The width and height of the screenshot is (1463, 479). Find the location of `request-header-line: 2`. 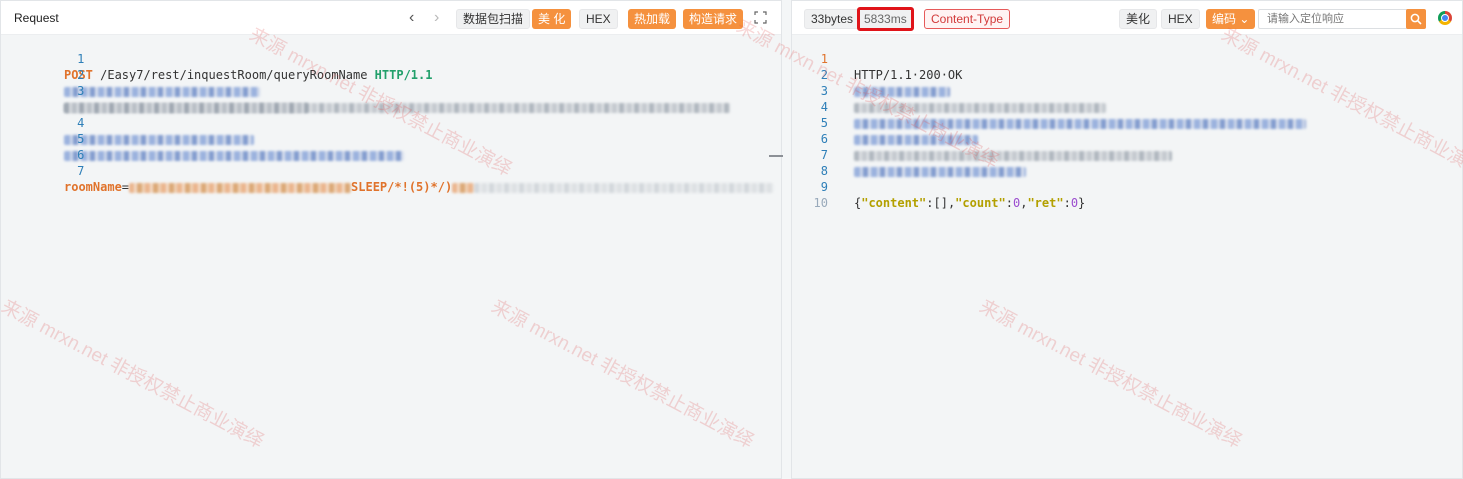

request-header-line: 2 is located at coordinates (391, 74).